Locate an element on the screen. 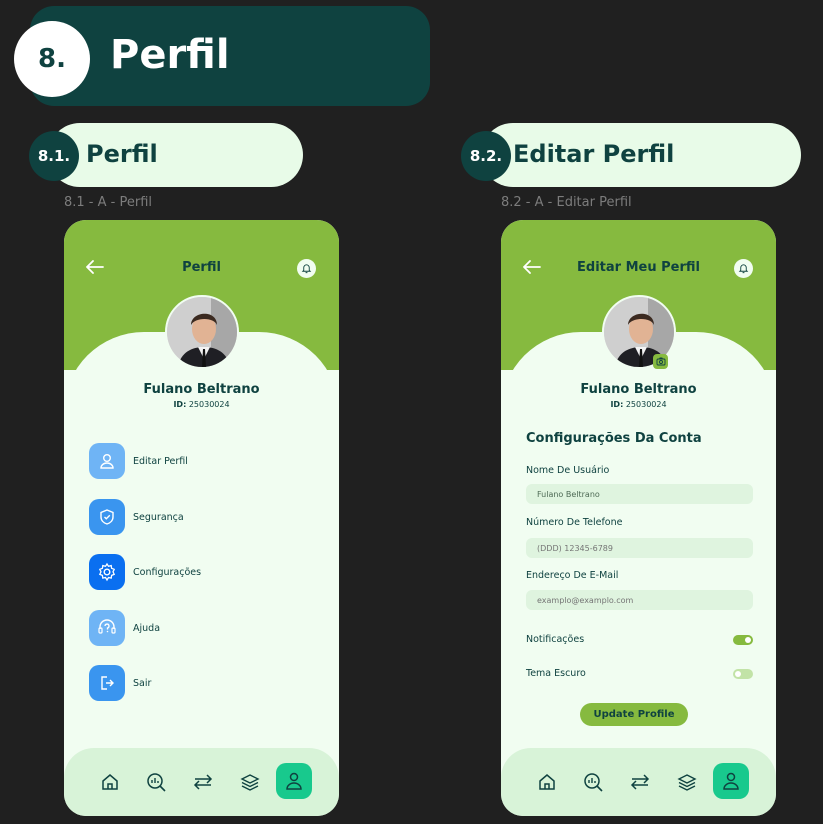  user-icon is located at coordinates (107, 461).